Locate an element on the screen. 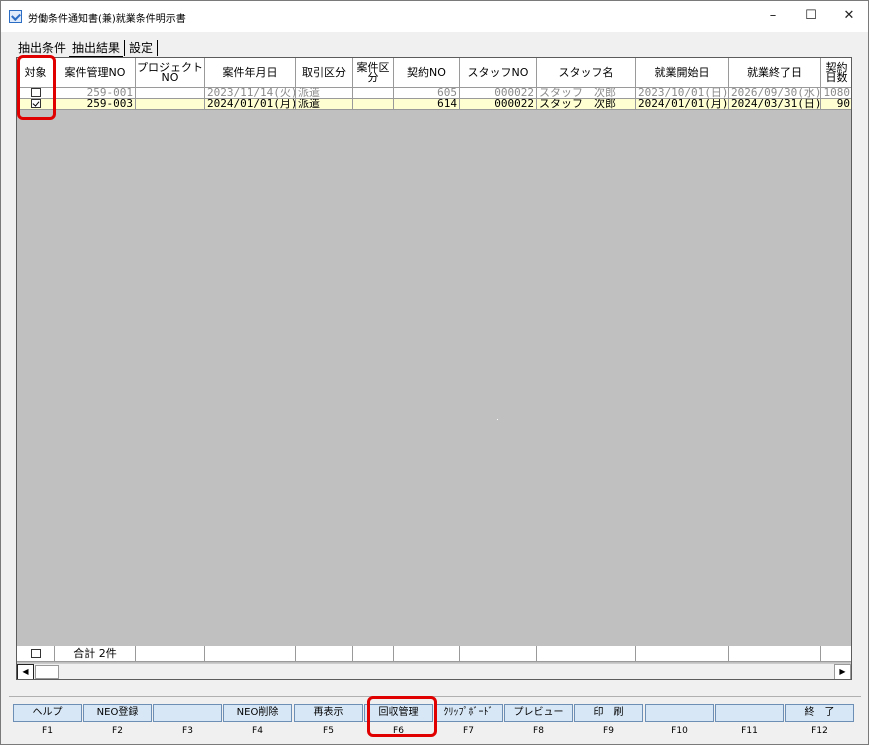 This screenshot has width=869, height=745. column-header-staff-no: スタッフNO is located at coordinates (498, 73).